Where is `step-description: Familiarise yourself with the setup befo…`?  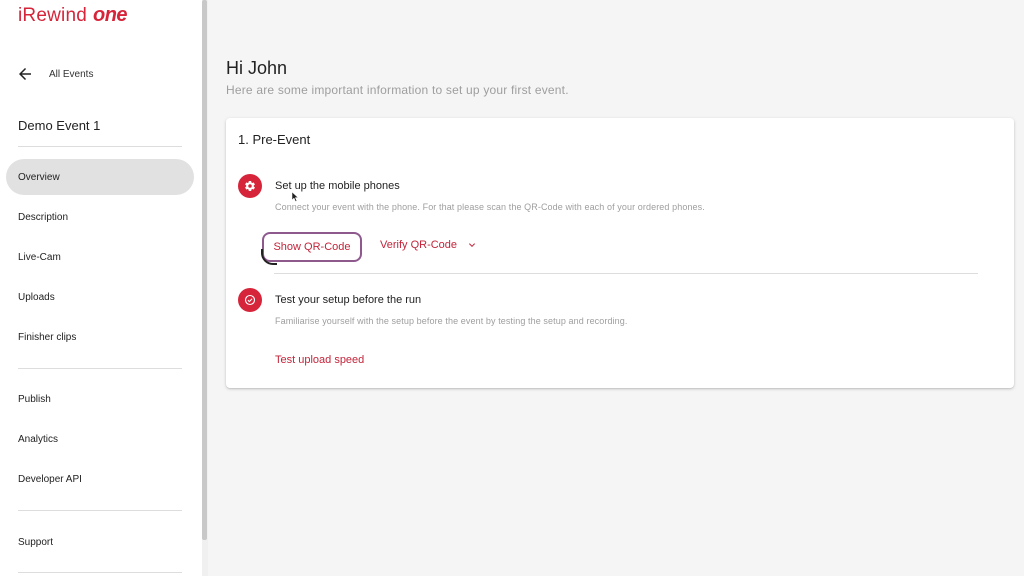 step-description: Familiarise yourself with the setup befo… is located at coordinates (451, 321).